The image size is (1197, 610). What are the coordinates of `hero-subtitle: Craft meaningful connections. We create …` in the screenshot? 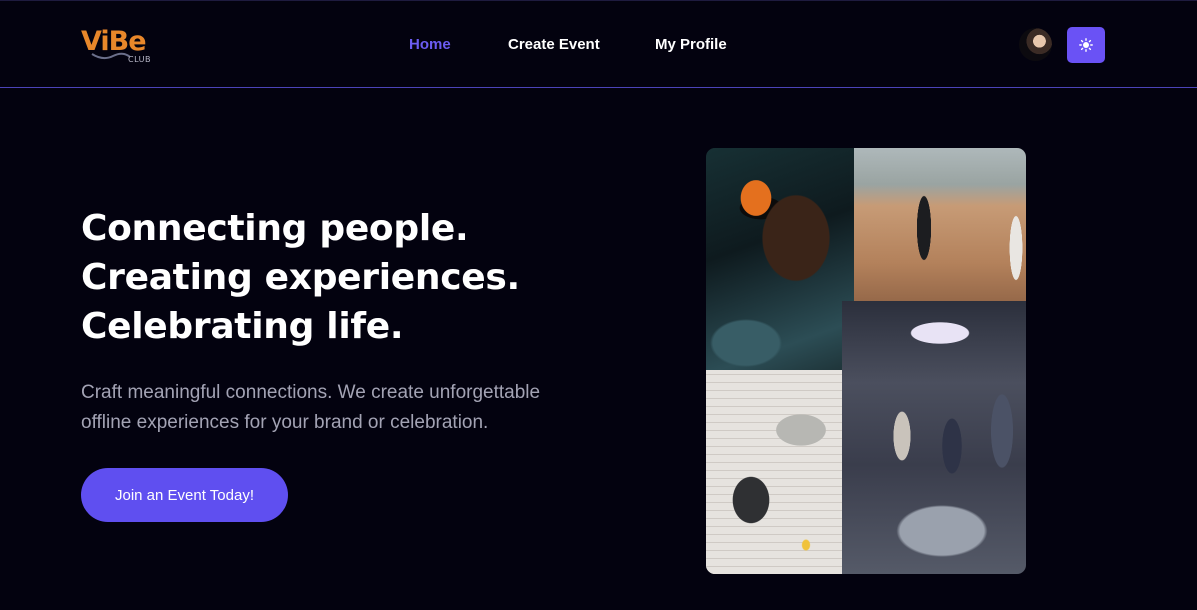 It's located at (341, 408).